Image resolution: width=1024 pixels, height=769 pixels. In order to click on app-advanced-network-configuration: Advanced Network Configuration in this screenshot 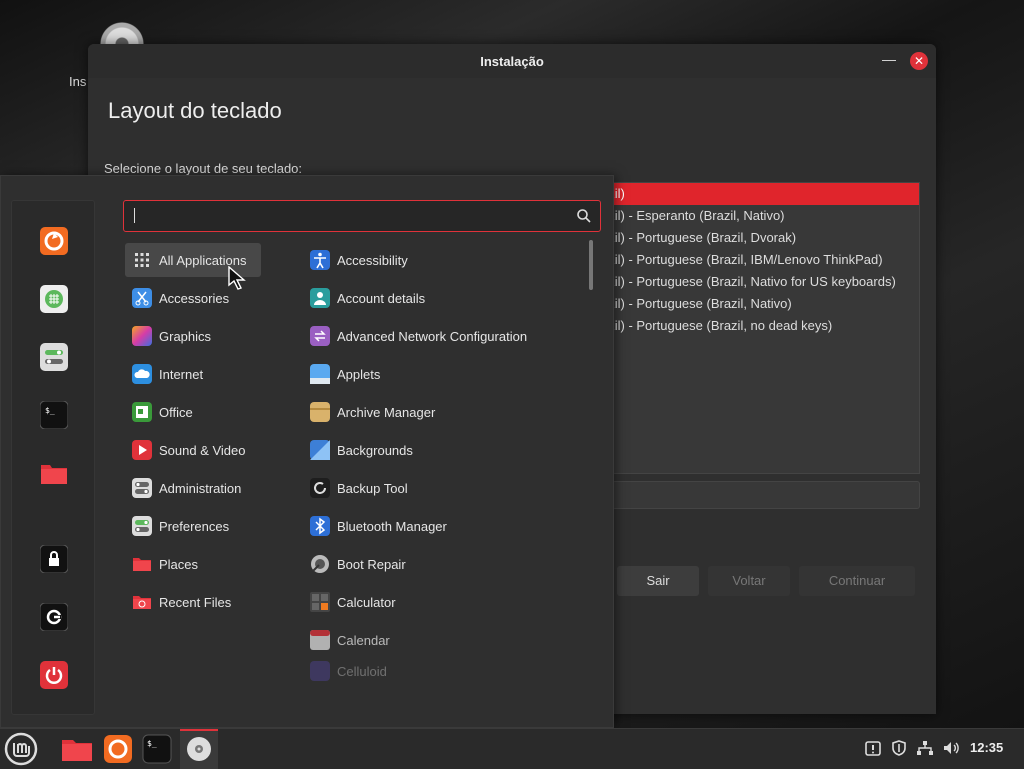, I will do `click(415, 336)`.